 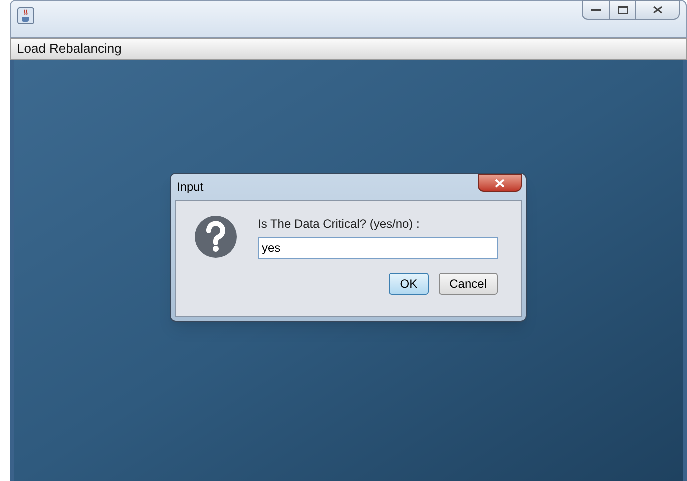 I want to click on window-title: Load Rebalancing, so click(x=69, y=49).